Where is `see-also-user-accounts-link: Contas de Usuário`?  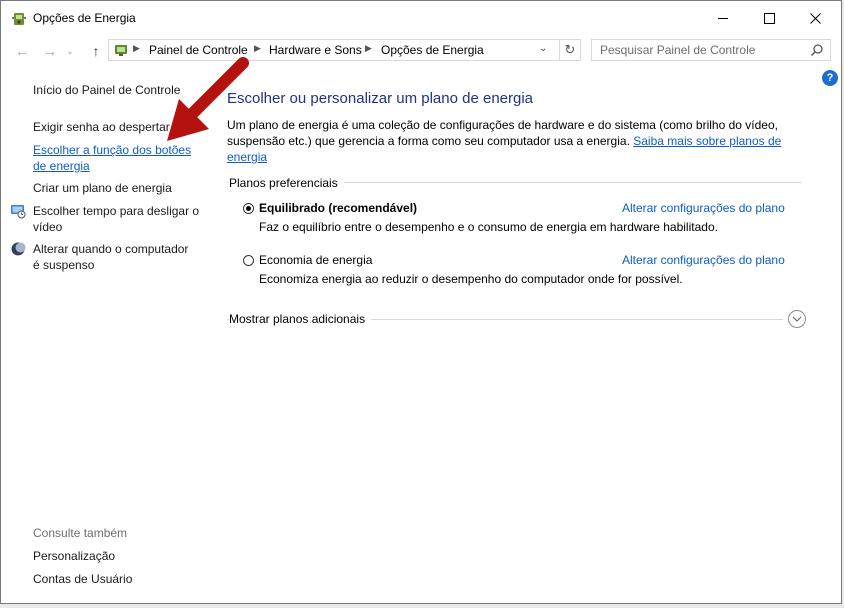
see-also-user-accounts-link: Contas de Usuário is located at coordinates (82, 579).